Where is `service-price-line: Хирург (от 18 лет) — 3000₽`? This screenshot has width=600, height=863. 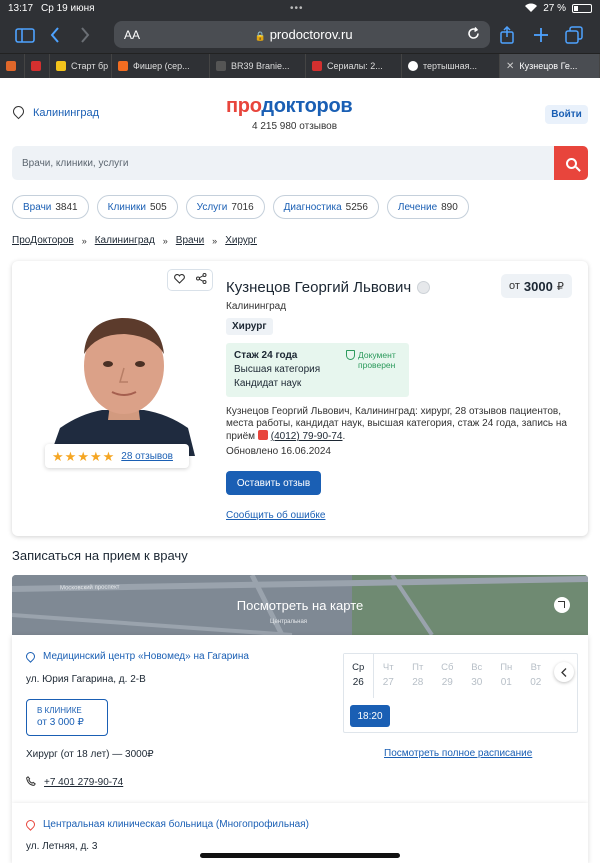 service-price-line: Хирург (от 18 лет) — 3000₽ is located at coordinates (90, 754).